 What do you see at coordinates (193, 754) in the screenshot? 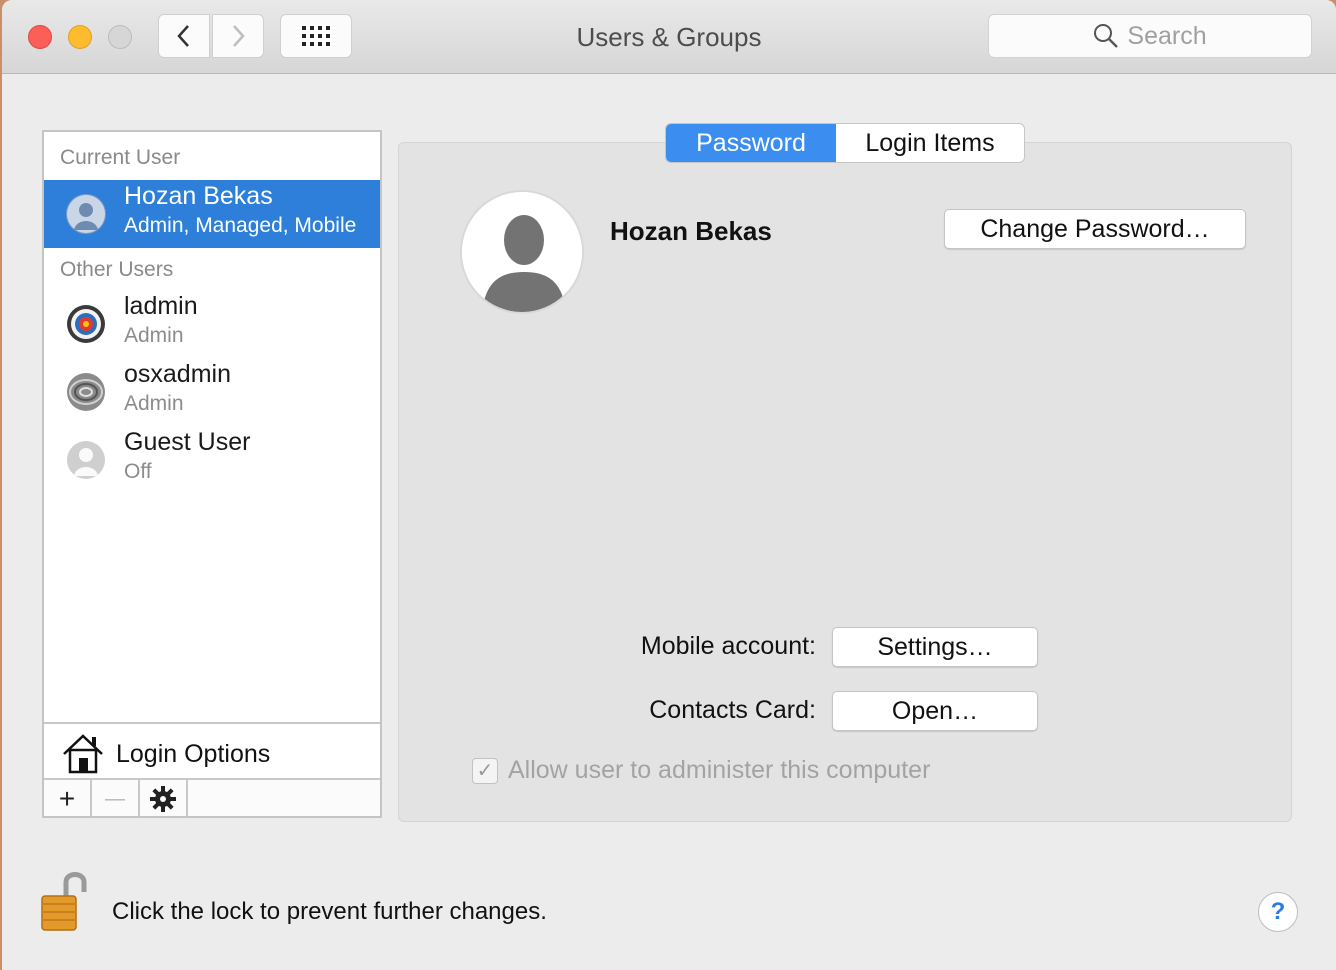
I see `login-options-label: Login Options` at bounding box center [193, 754].